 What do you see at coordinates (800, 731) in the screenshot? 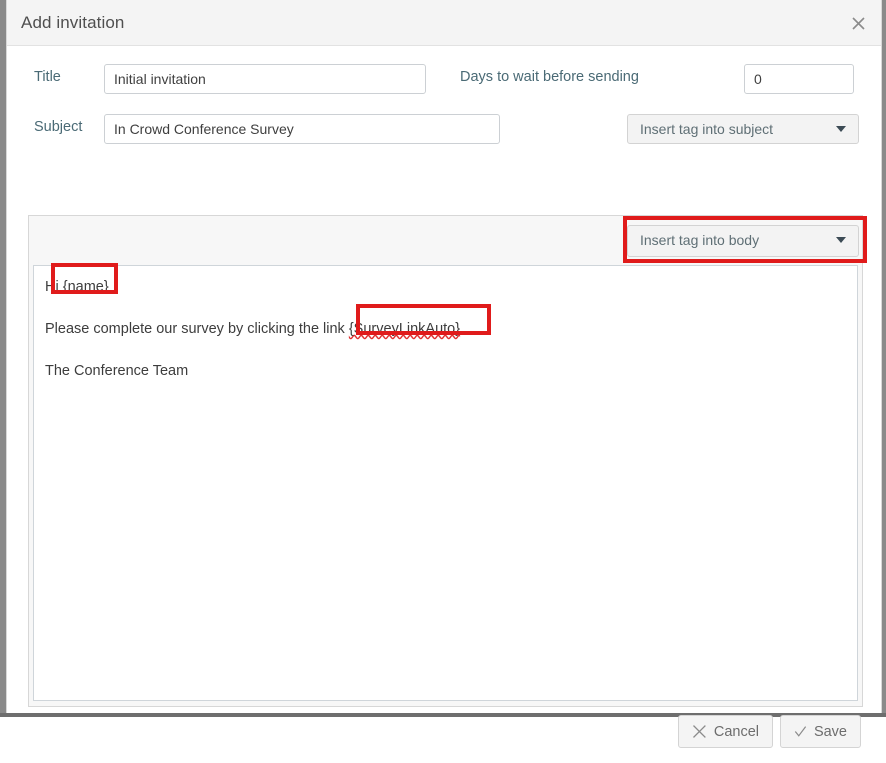
I see `check-icon` at bounding box center [800, 731].